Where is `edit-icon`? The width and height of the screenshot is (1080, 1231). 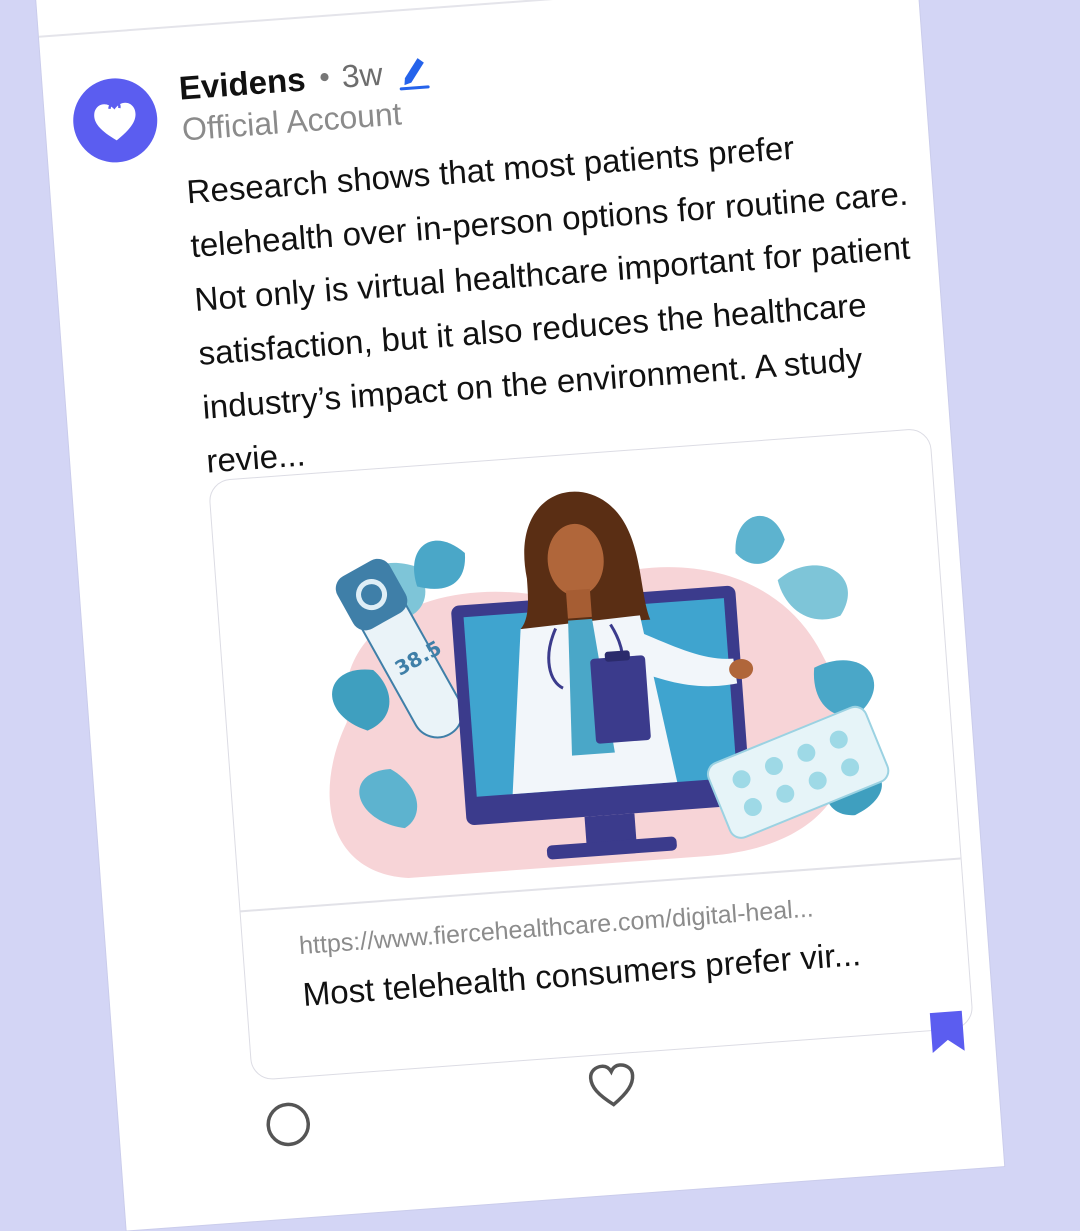 edit-icon is located at coordinates (413, 71).